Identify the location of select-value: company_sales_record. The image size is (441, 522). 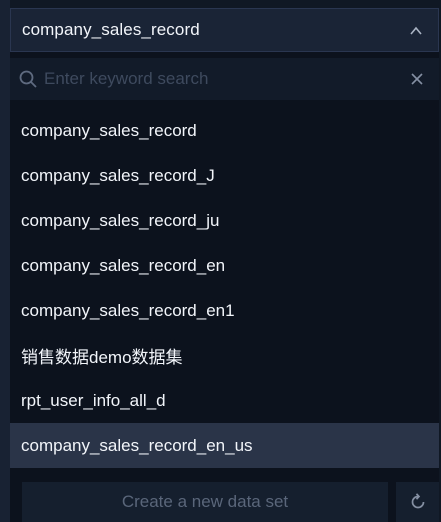
(111, 29).